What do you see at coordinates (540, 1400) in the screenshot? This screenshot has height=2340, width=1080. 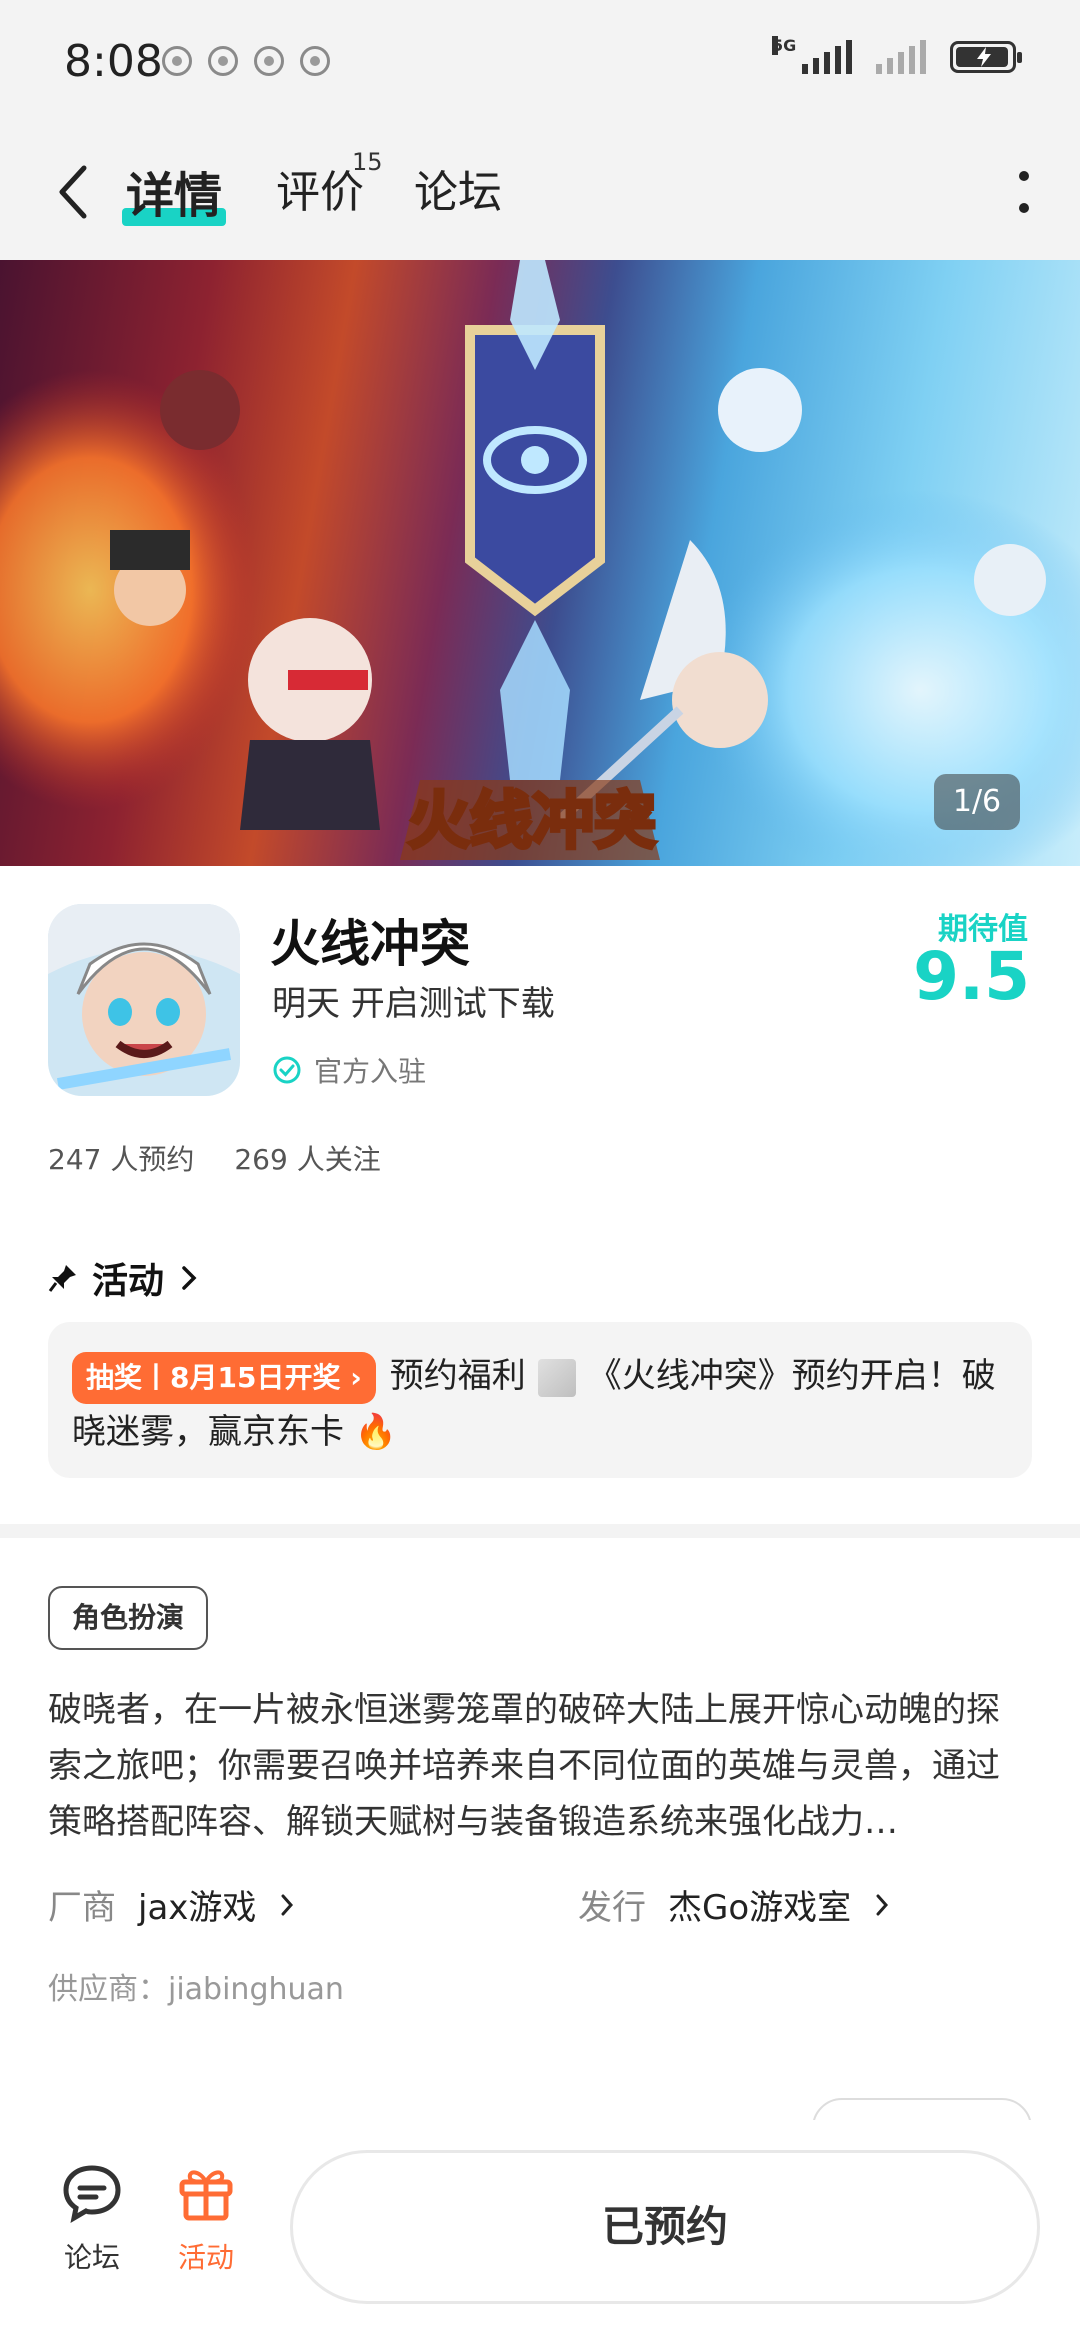 I see `activity-card: 抽奖丨8月15日开奖 › 预约福利 《火线冲突》预约开启！破晓迷雾，赢京东卡 🔥` at bounding box center [540, 1400].